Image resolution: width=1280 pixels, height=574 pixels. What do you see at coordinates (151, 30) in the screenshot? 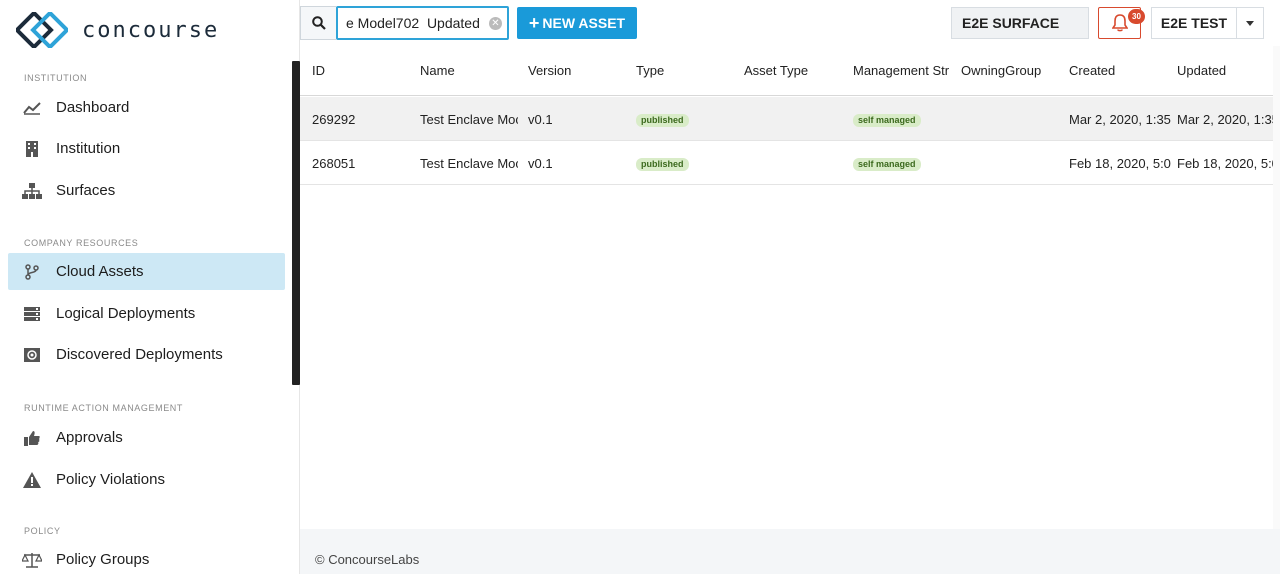
I see `brand-name: concourse` at bounding box center [151, 30].